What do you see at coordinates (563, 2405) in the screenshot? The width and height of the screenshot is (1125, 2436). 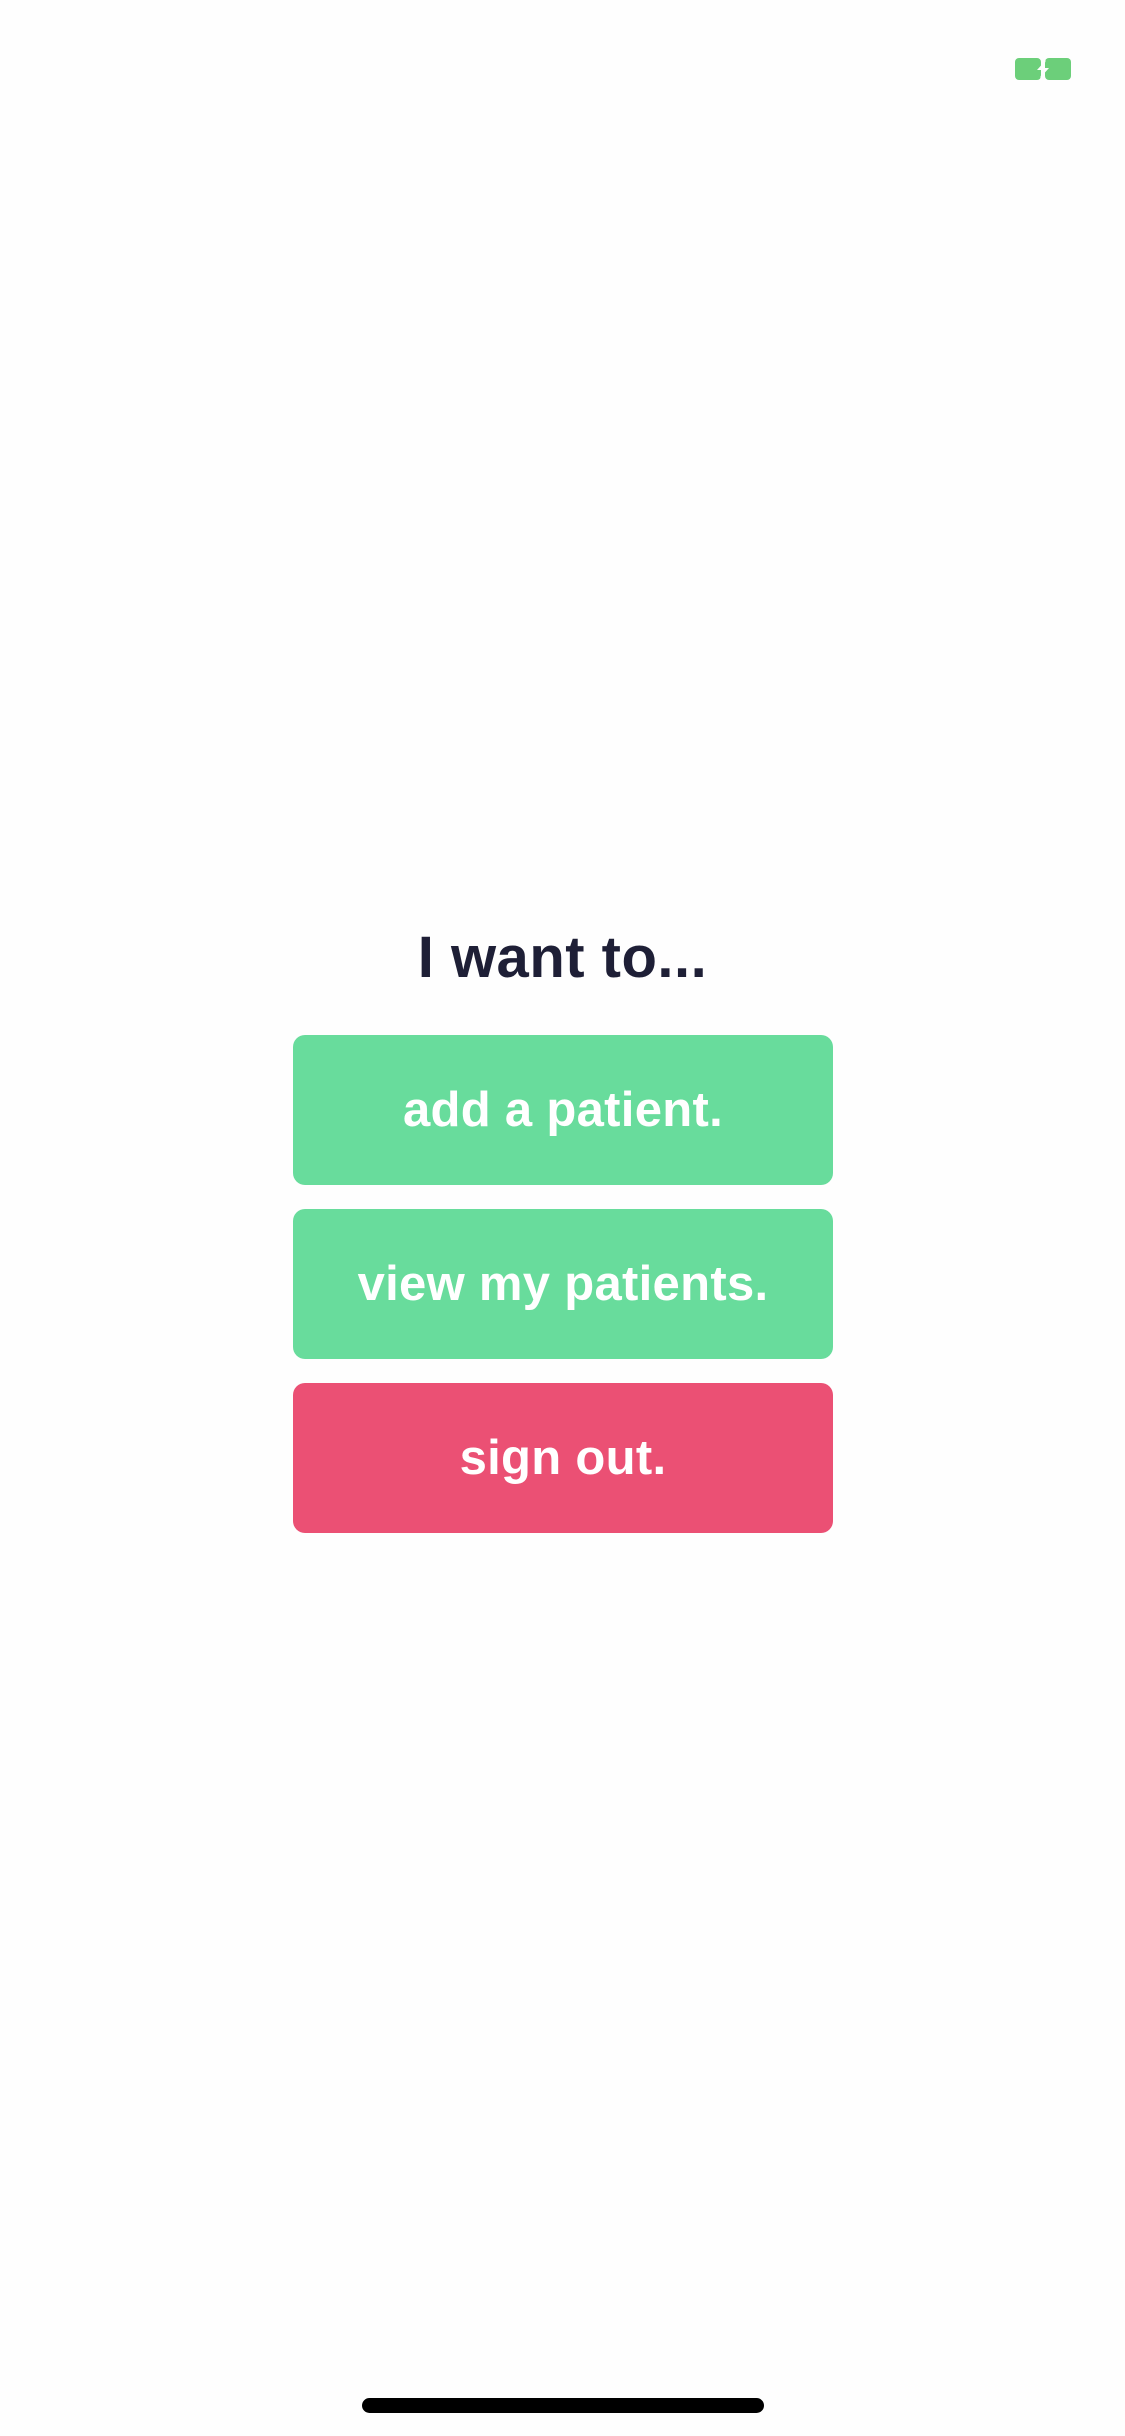 I see `home-indicator` at bounding box center [563, 2405].